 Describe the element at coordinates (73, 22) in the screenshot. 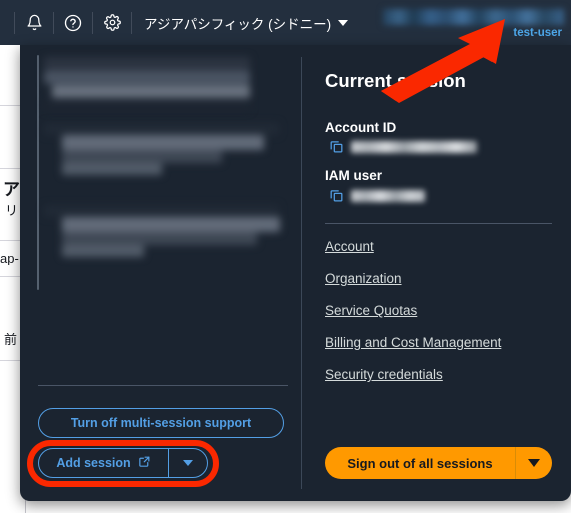

I see `help-icon` at that location.